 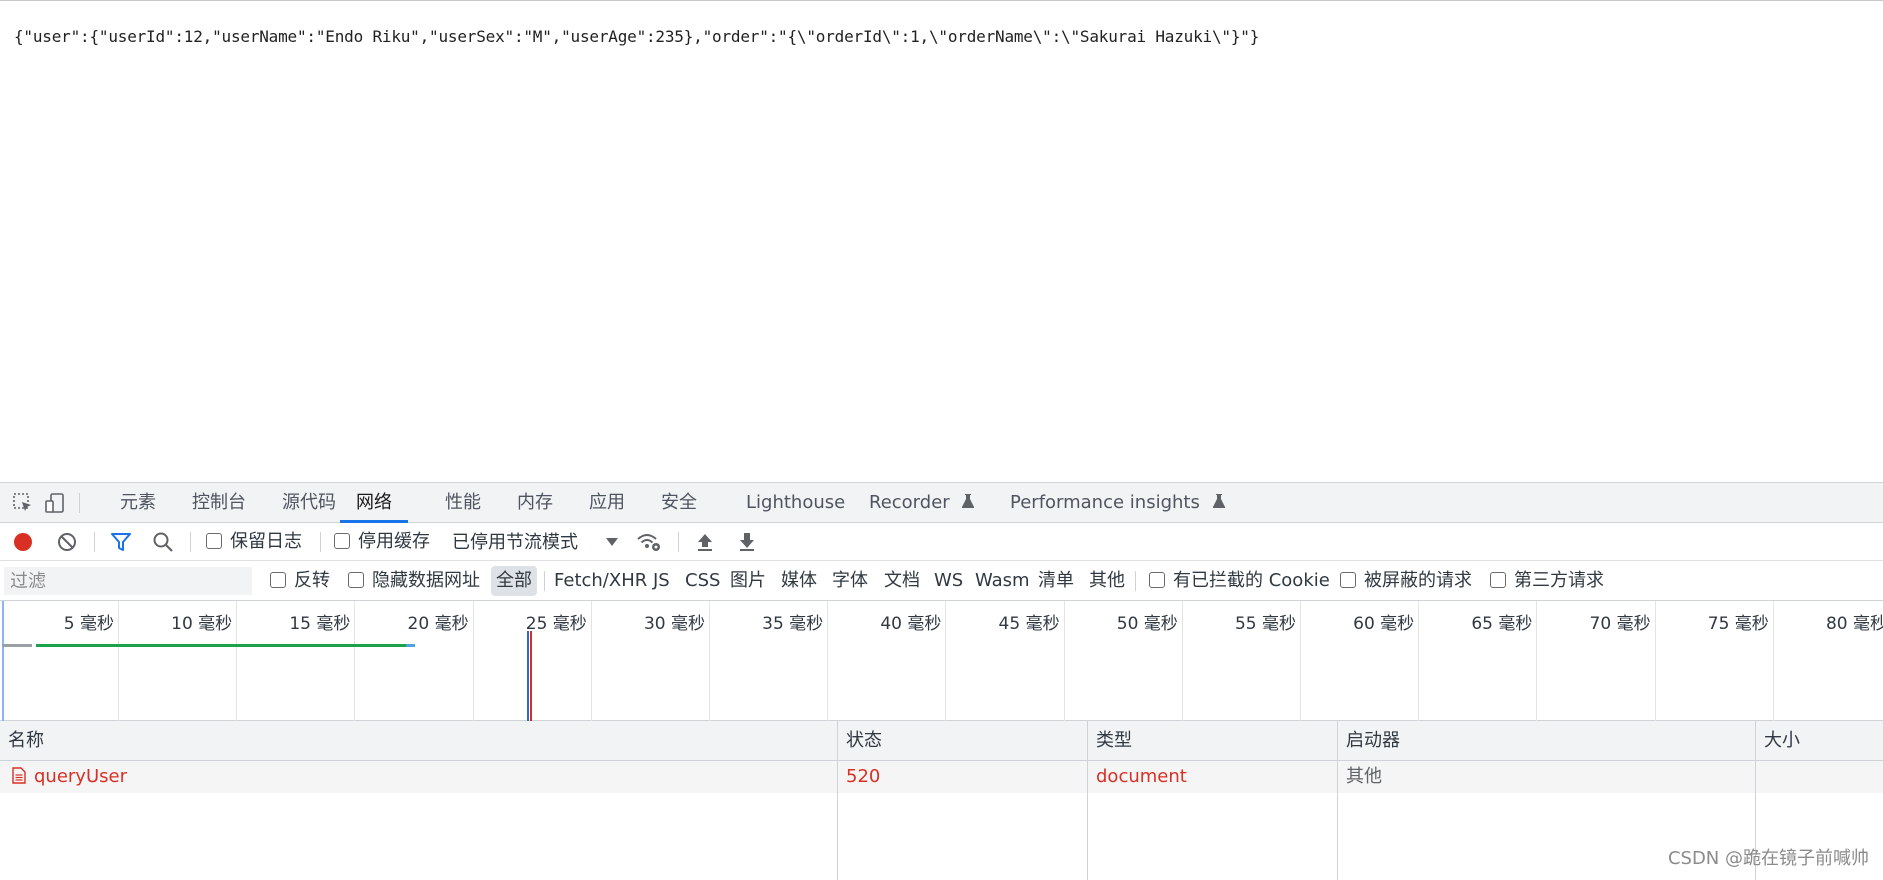 I want to click on type-filter-fetch-xhr: Fetch/XHR, so click(x=600, y=581).